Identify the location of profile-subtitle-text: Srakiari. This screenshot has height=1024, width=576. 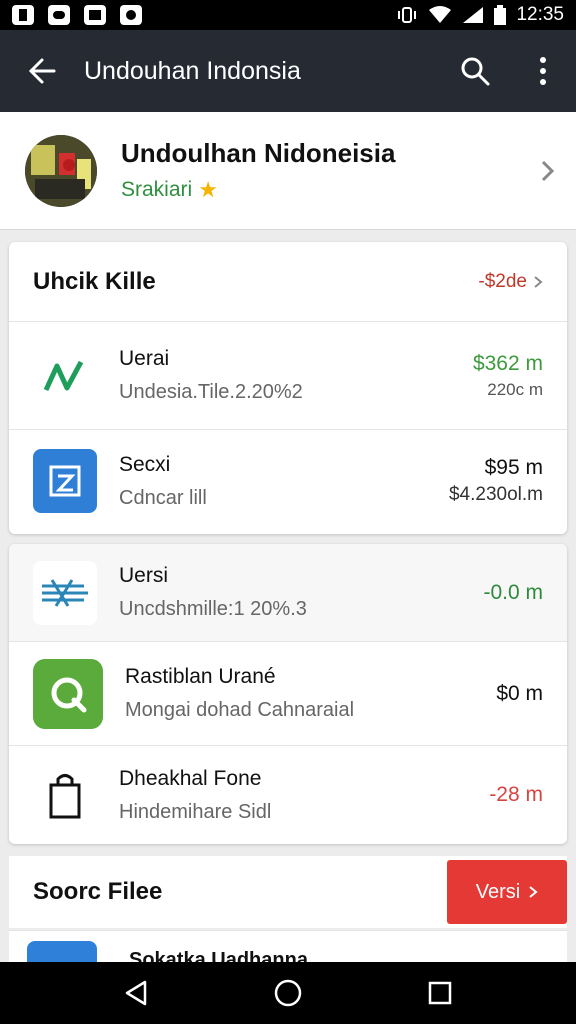
(157, 189).